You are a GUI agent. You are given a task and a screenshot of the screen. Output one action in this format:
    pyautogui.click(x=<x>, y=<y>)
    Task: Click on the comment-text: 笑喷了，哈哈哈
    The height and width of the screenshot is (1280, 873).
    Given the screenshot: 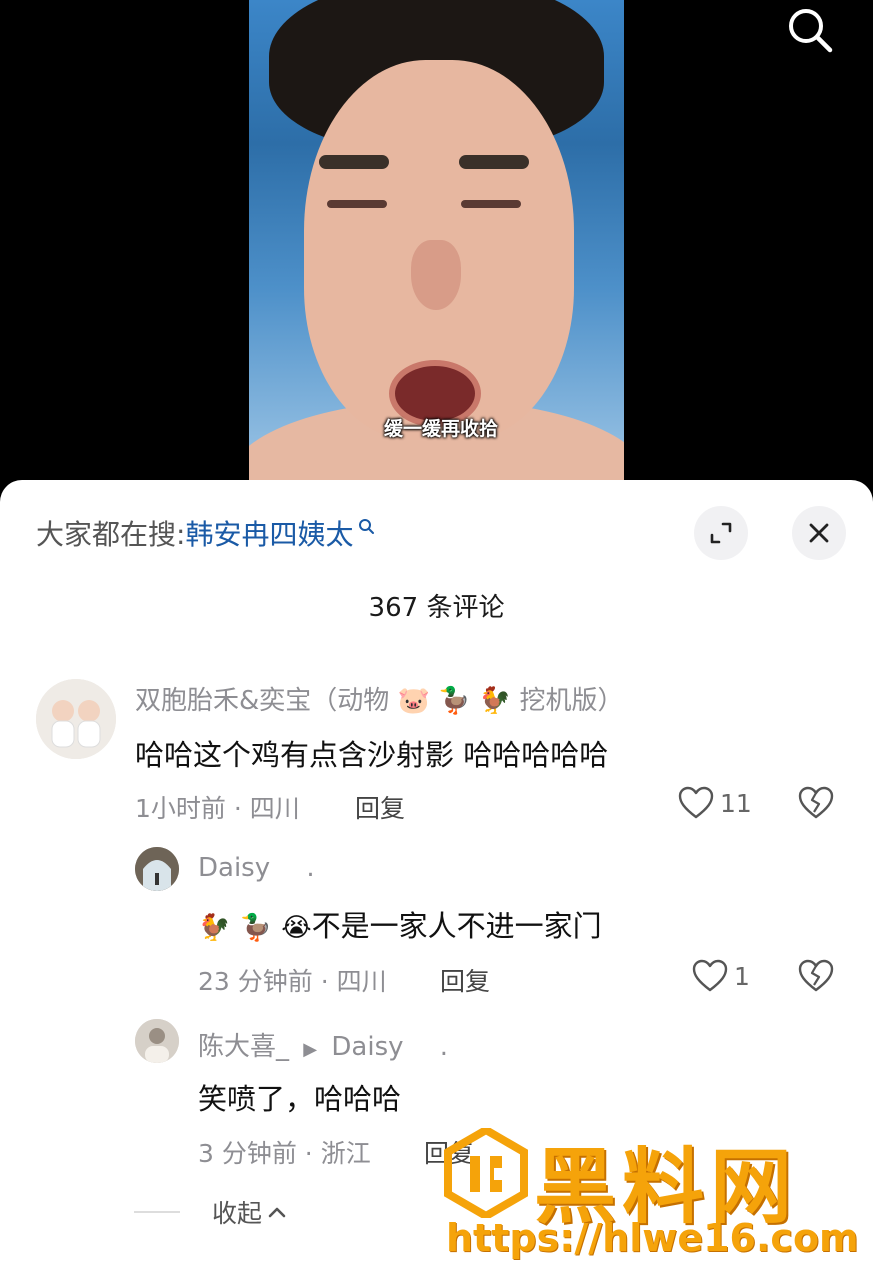 What is the action you would take?
    pyautogui.click(x=300, y=1099)
    